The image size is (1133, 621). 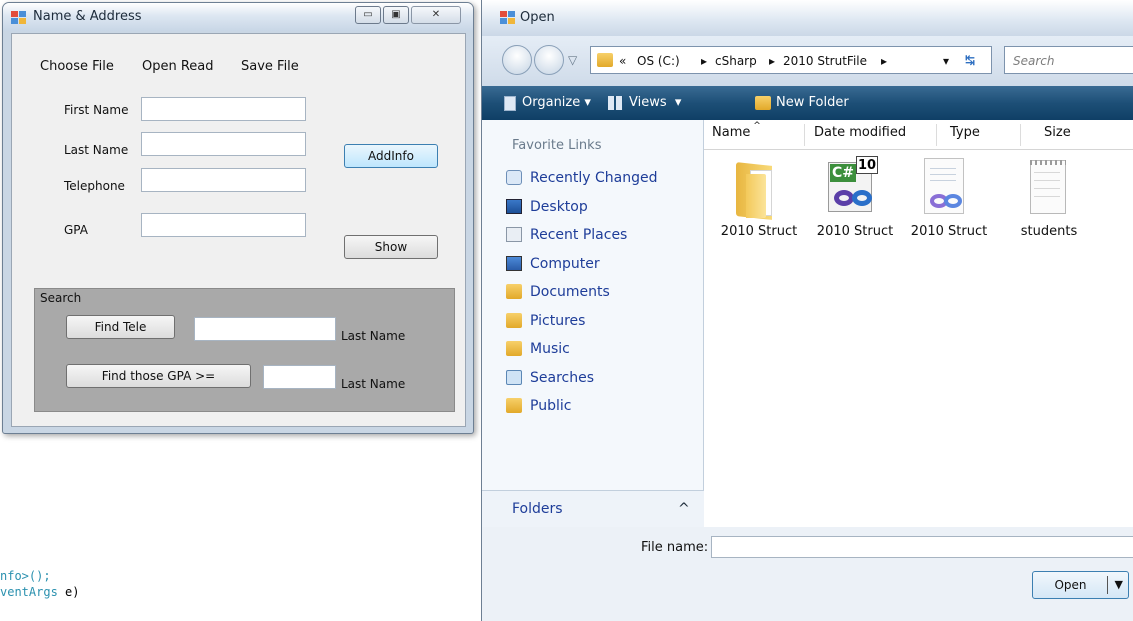 What do you see at coordinates (970, 60) in the screenshot?
I see `refresh-icon: ↹` at bounding box center [970, 60].